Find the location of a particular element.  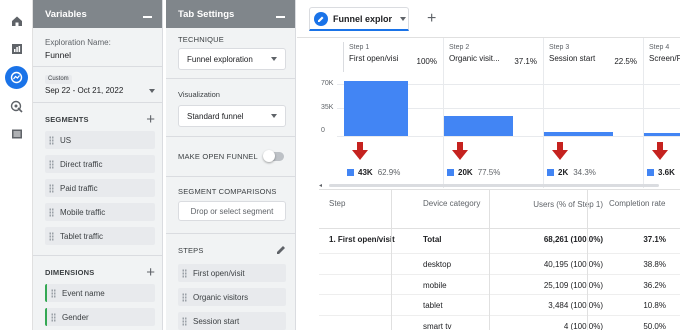

dropoff-count: 20K is located at coordinates (465, 172).